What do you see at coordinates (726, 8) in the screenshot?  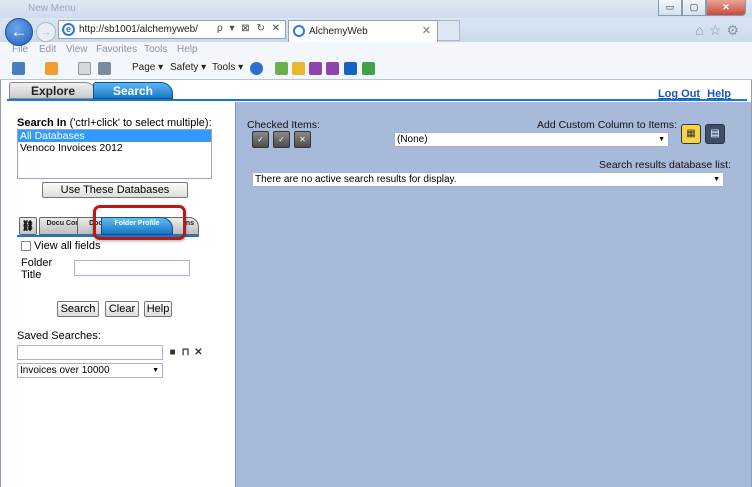 I see `close-window-button: ✕` at bounding box center [726, 8].